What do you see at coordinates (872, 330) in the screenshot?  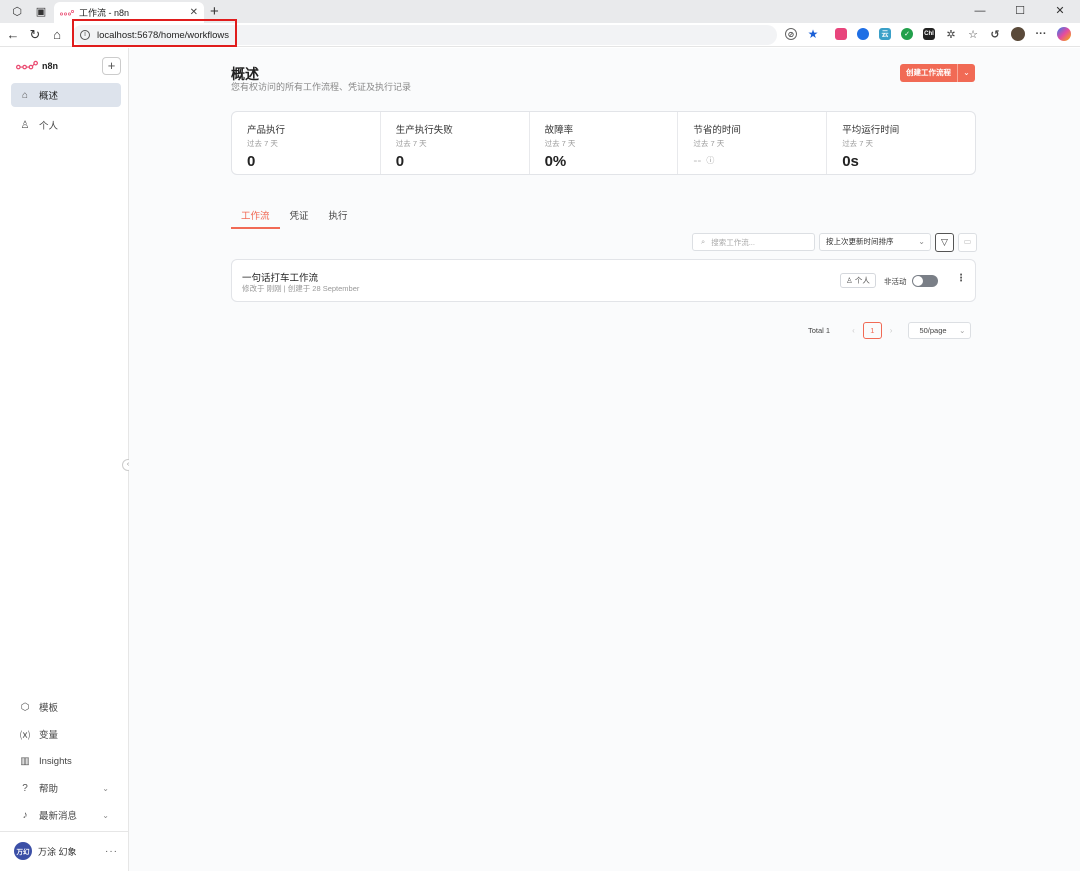 I see `page-number-button: 1` at bounding box center [872, 330].